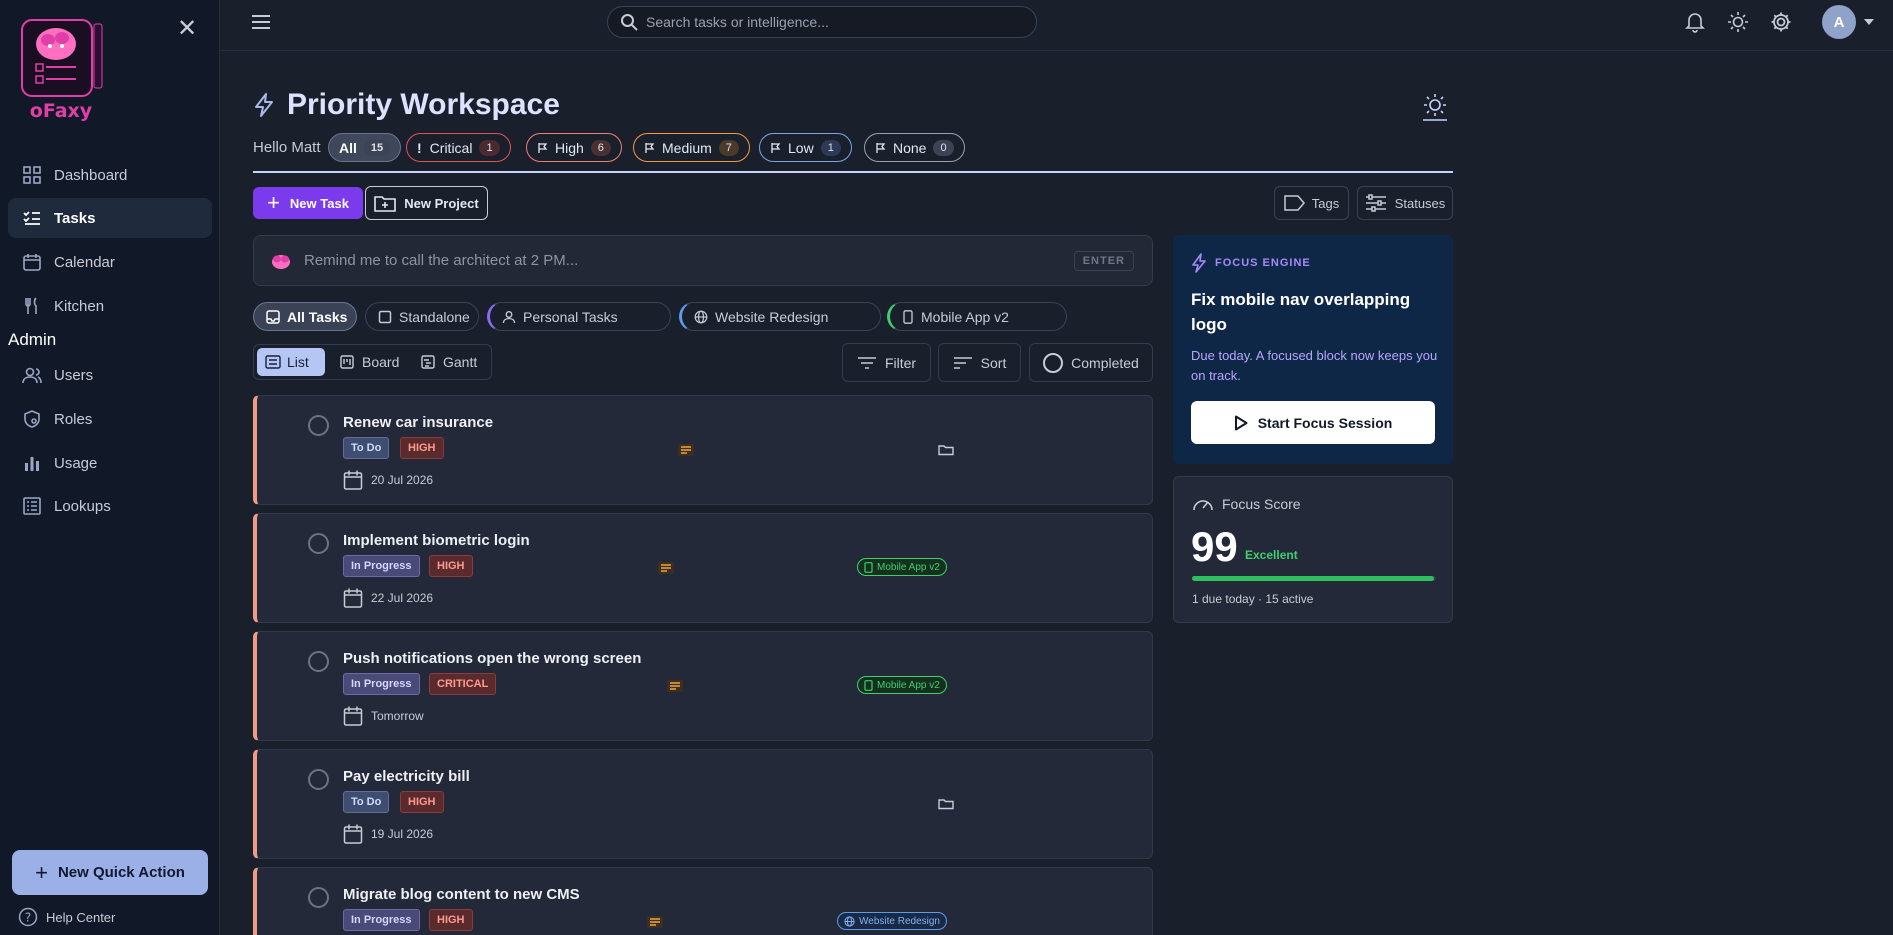 The image size is (1893, 935). Describe the element at coordinates (458, 147) in the screenshot. I see `filter-chip-critical: ! Critical 1` at that location.